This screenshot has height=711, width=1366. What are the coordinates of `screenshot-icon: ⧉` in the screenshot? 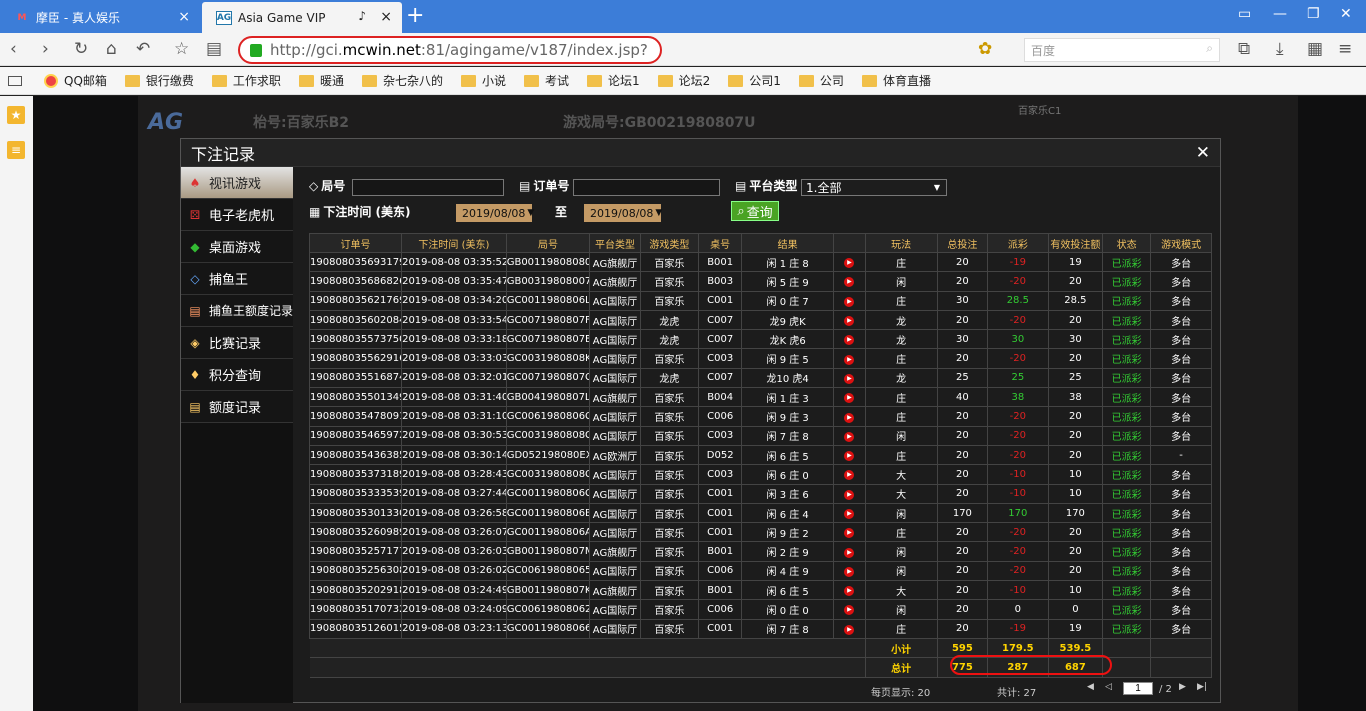 It's located at (1244, 49).